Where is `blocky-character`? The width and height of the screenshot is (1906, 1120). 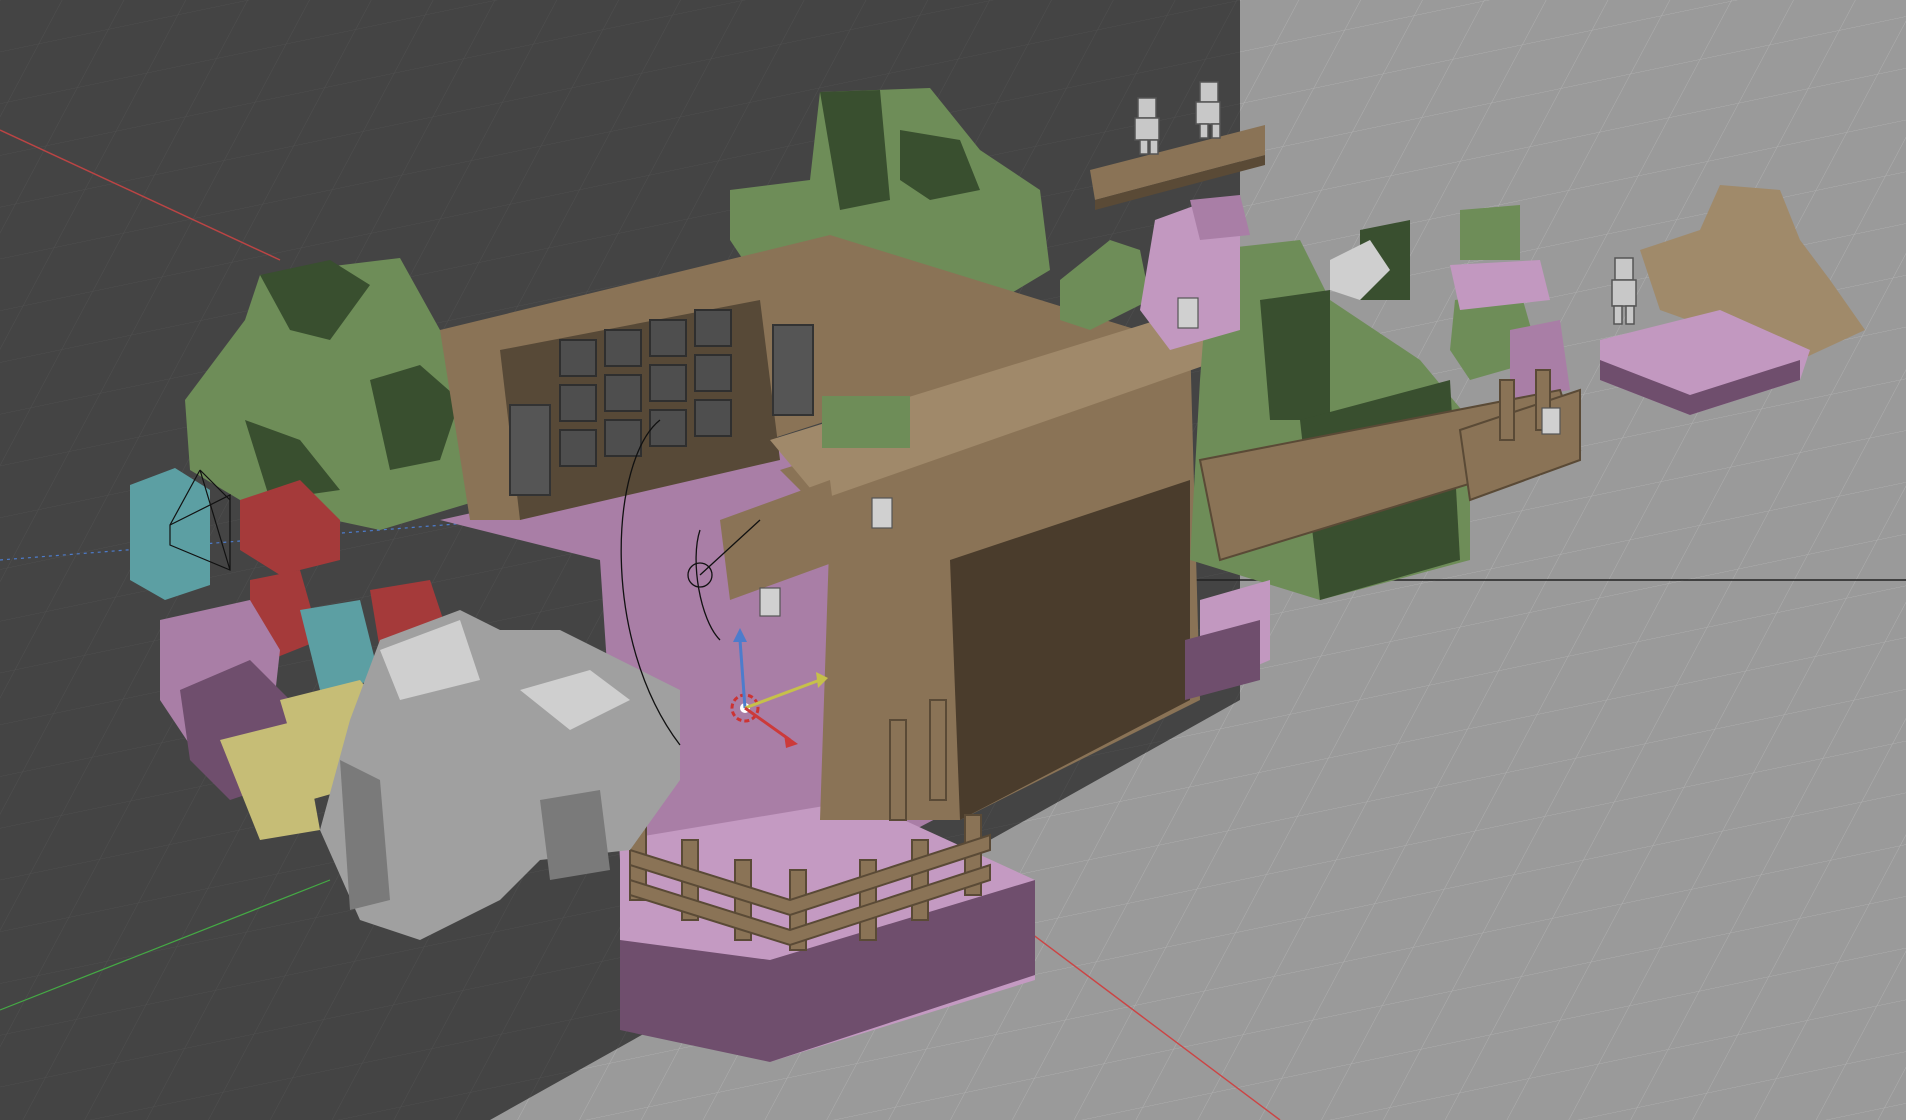
blocky-character is located at coordinates (1208, 110).